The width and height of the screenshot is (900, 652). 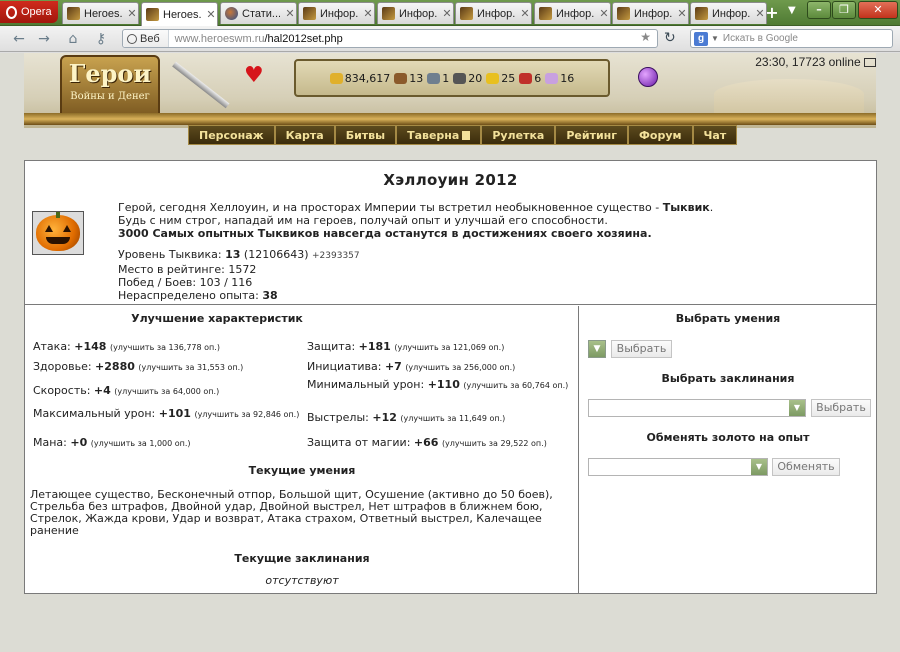 I want to click on choose-spell-button: Выбрать, so click(x=841, y=408).